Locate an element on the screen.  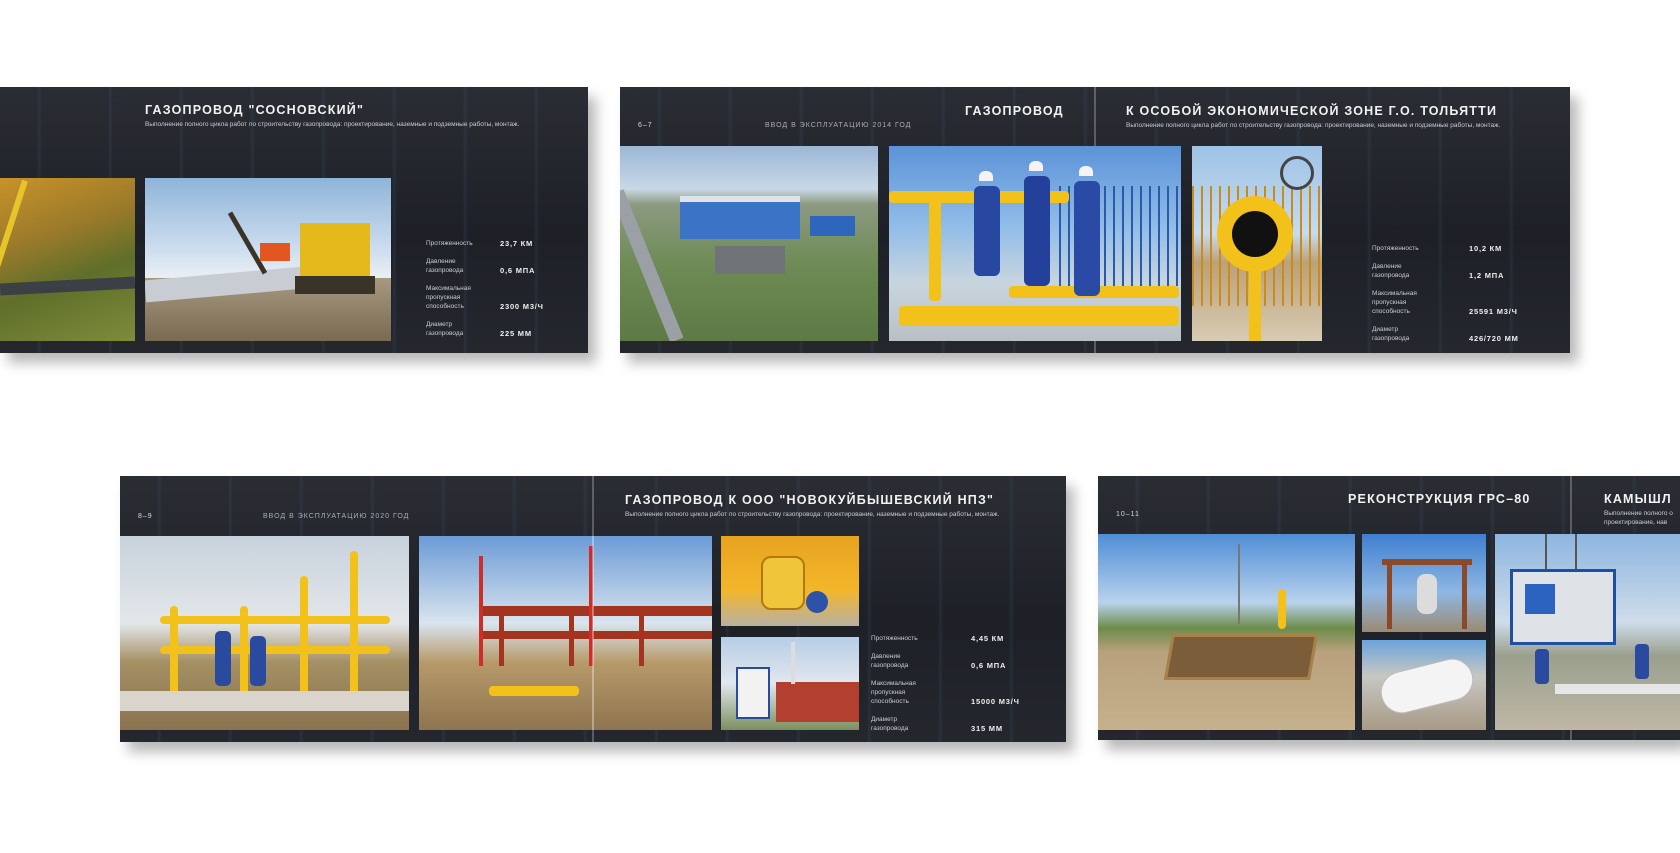
stat-value: 4,45 КМ is located at coordinates (988, 638).